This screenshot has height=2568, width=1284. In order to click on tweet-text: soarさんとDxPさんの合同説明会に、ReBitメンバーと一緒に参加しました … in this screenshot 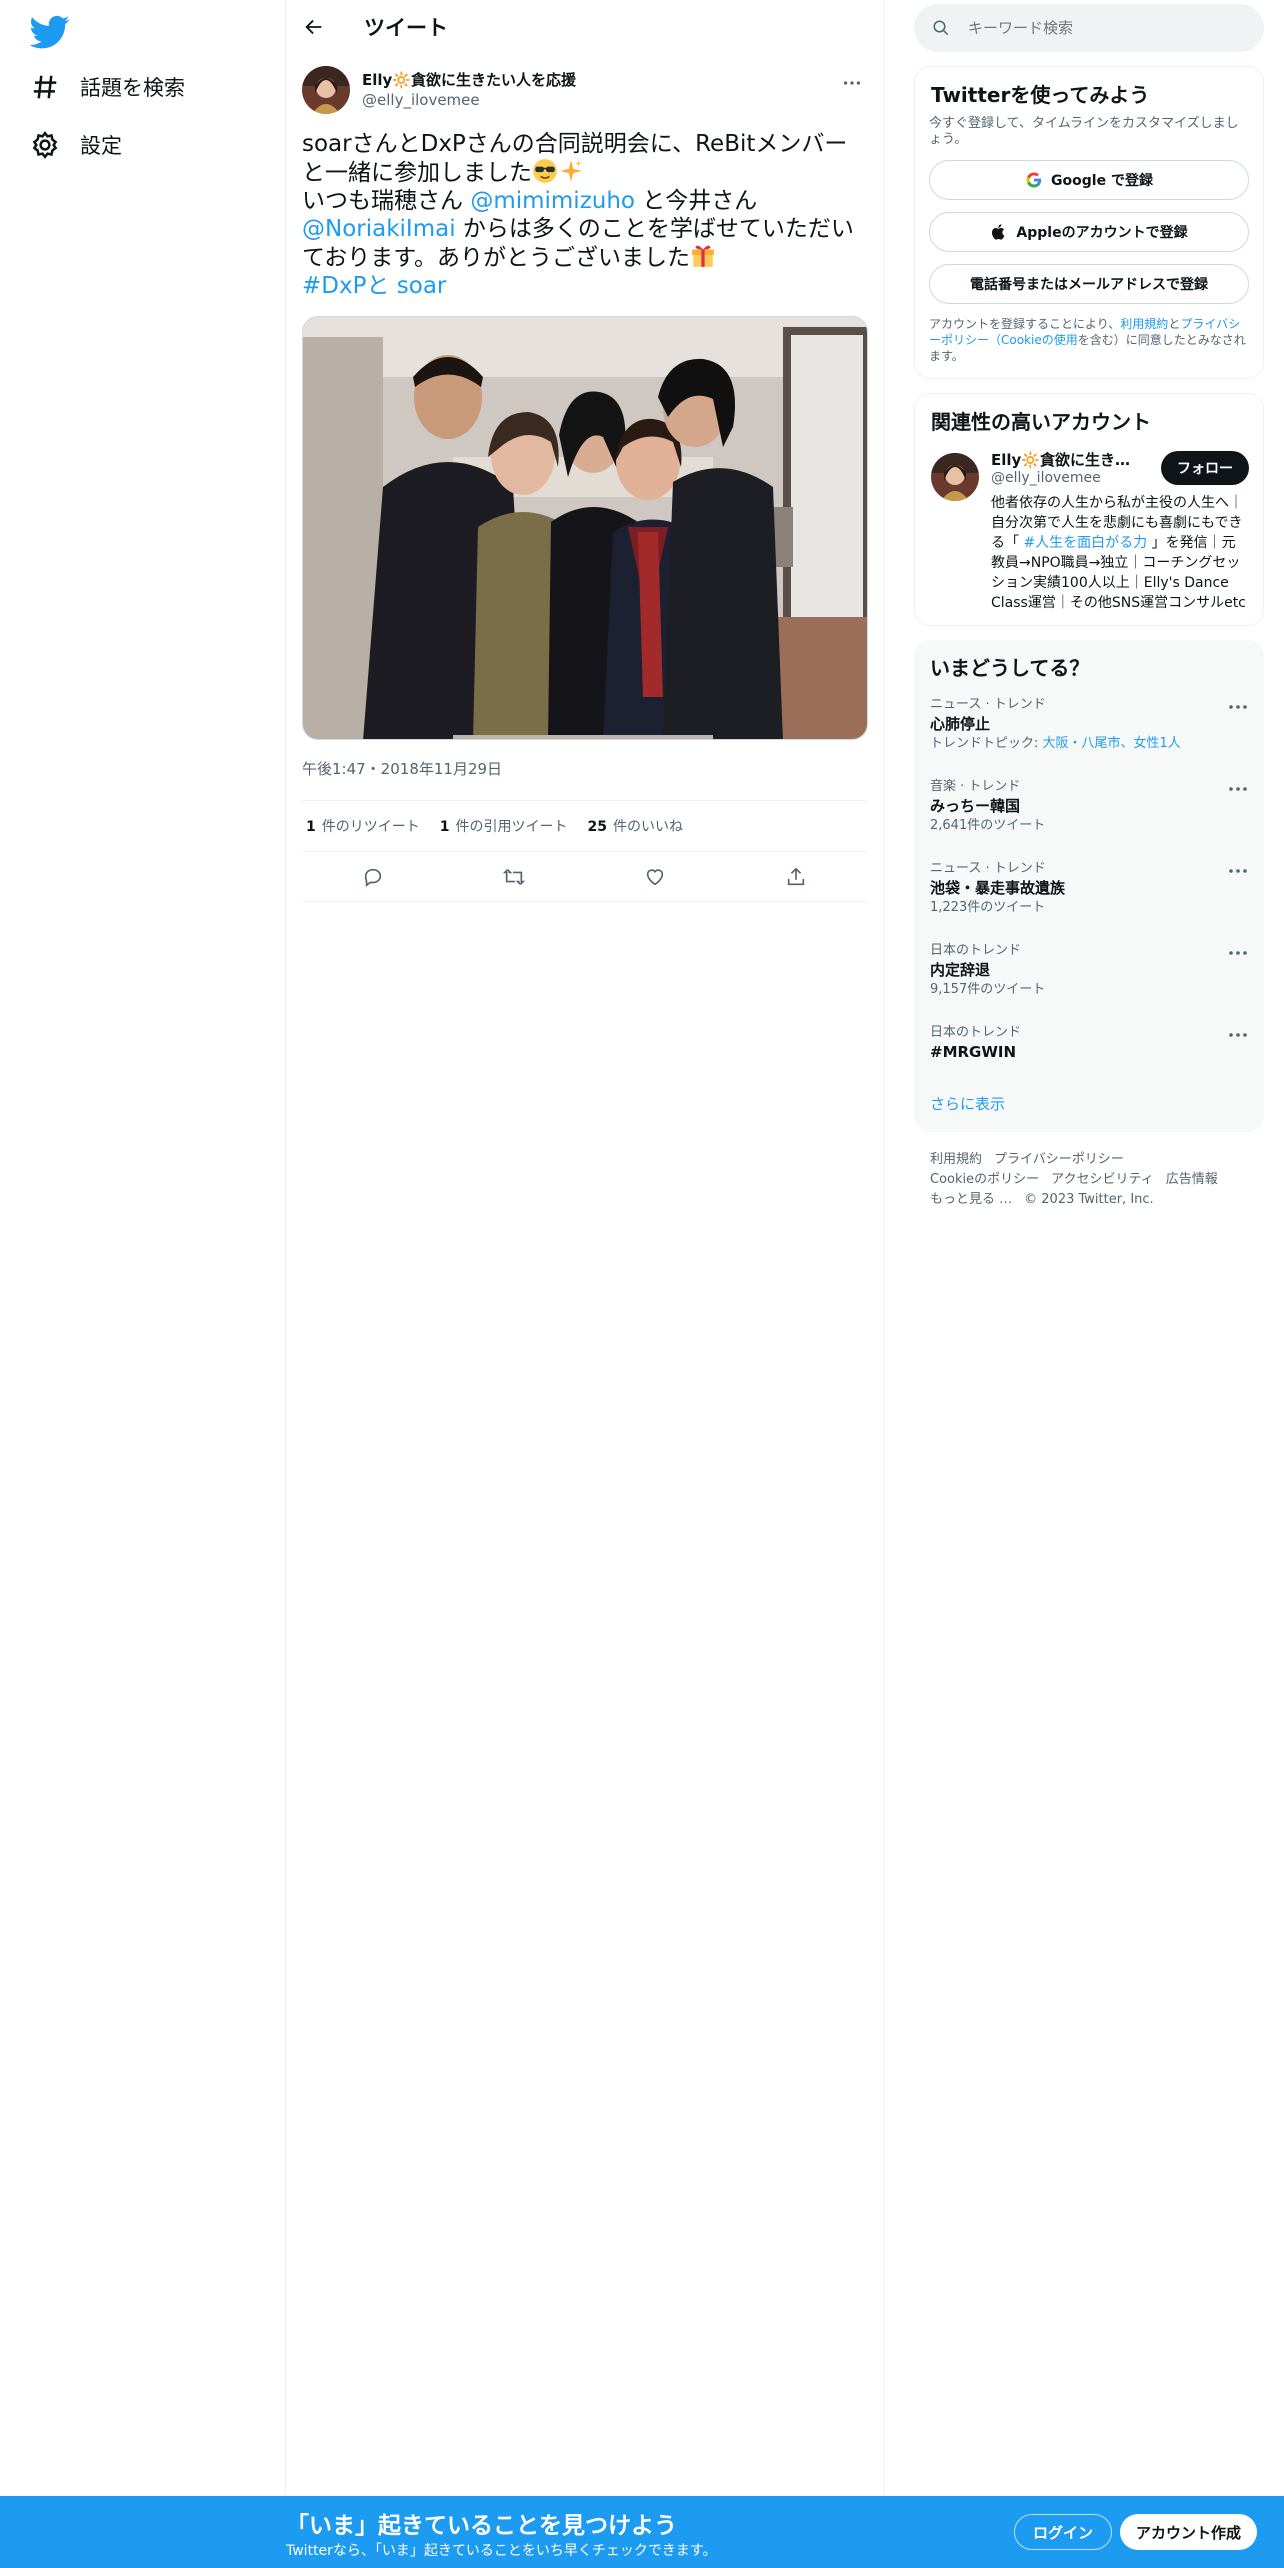, I will do `click(584, 215)`.